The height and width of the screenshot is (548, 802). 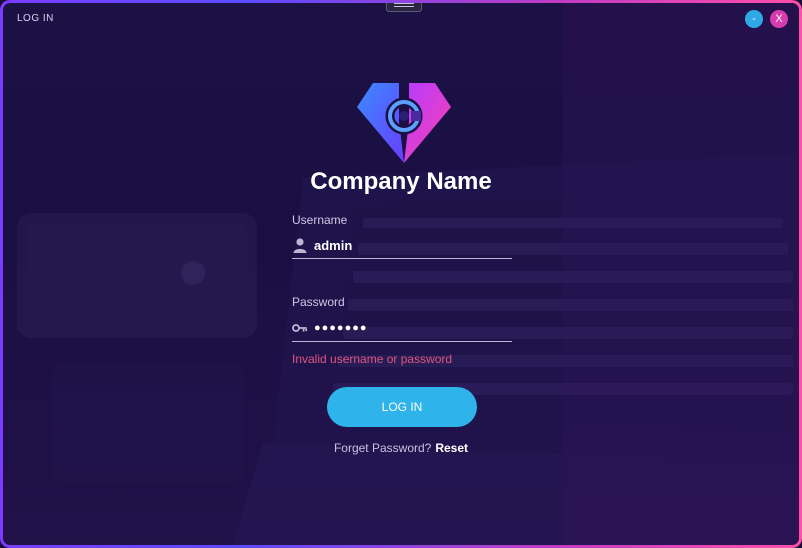 What do you see at coordinates (754, 19) in the screenshot?
I see `minimize-button: -` at bounding box center [754, 19].